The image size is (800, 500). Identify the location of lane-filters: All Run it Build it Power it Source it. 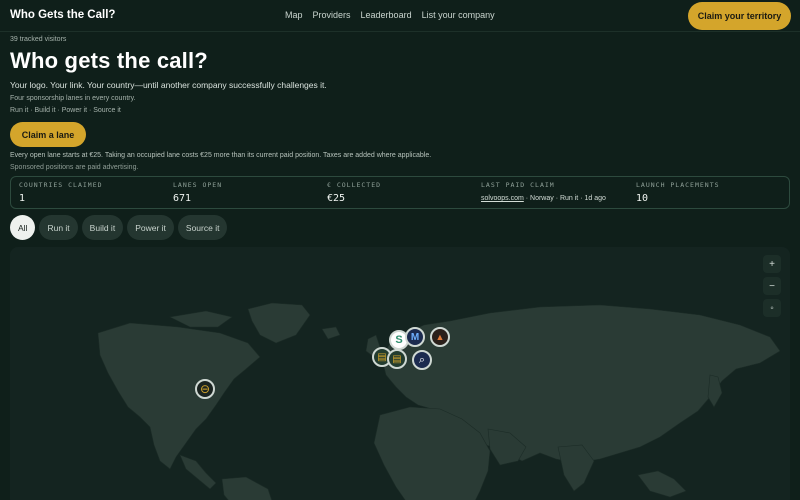
(119, 227).